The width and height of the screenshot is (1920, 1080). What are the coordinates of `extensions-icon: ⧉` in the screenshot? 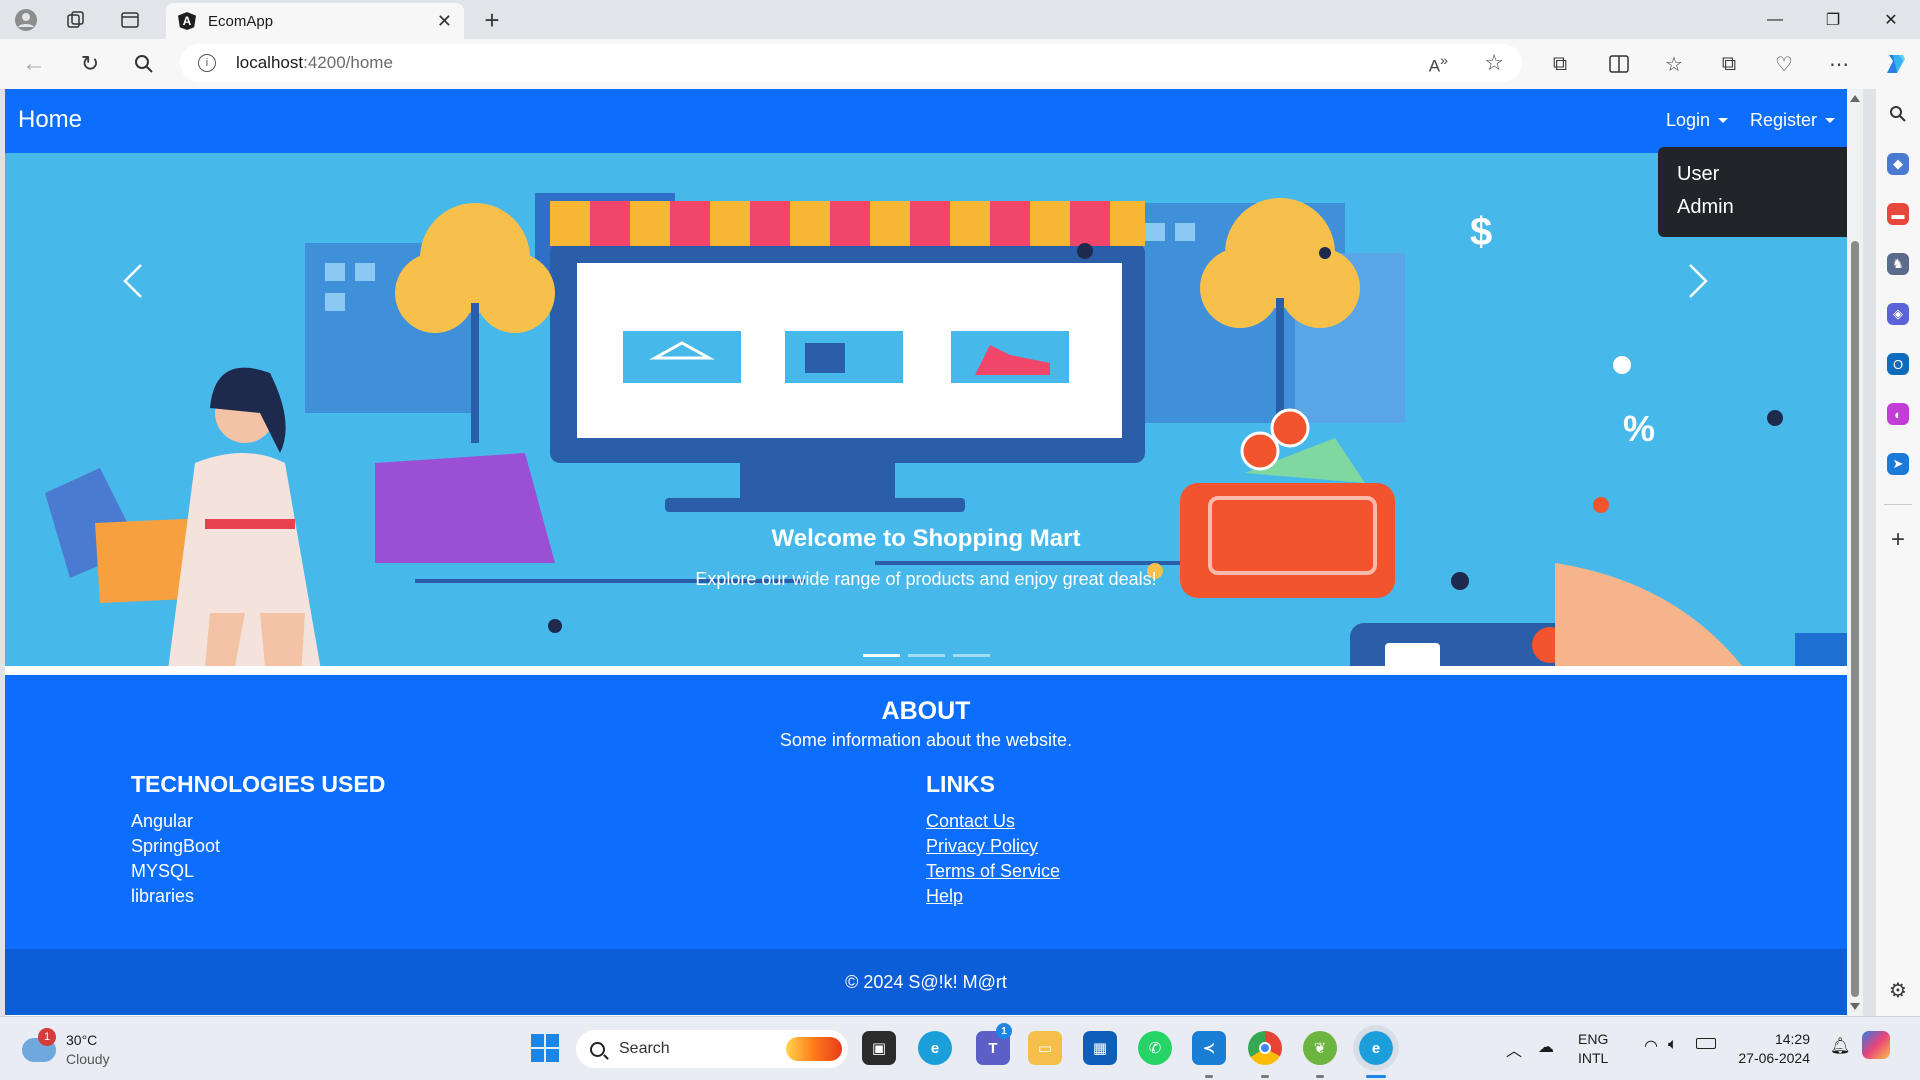 It's located at (1560, 64).